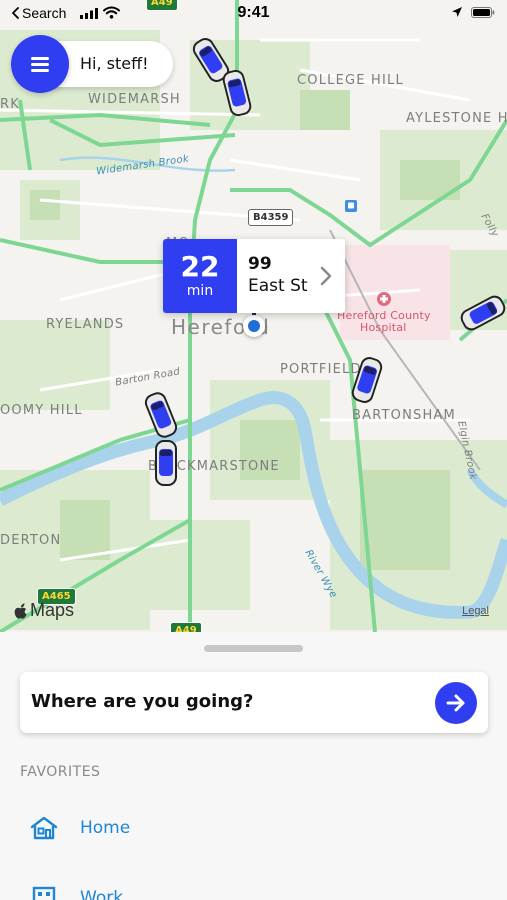 The width and height of the screenshot is (507, 900). I want to click on favorite-home: Home, so click(80, 828).